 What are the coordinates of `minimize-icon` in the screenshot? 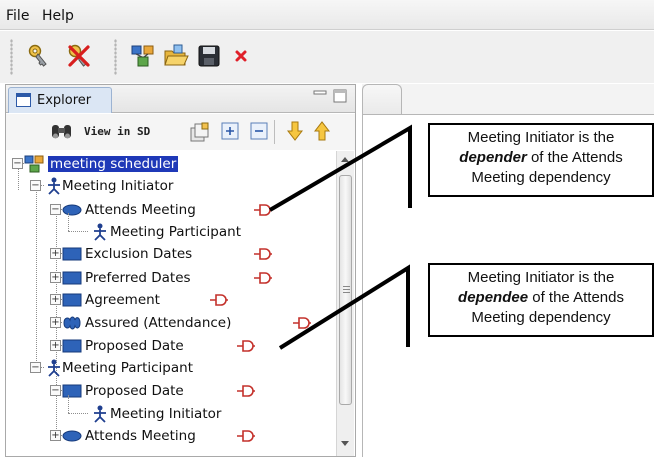 It's located at (320, 95).